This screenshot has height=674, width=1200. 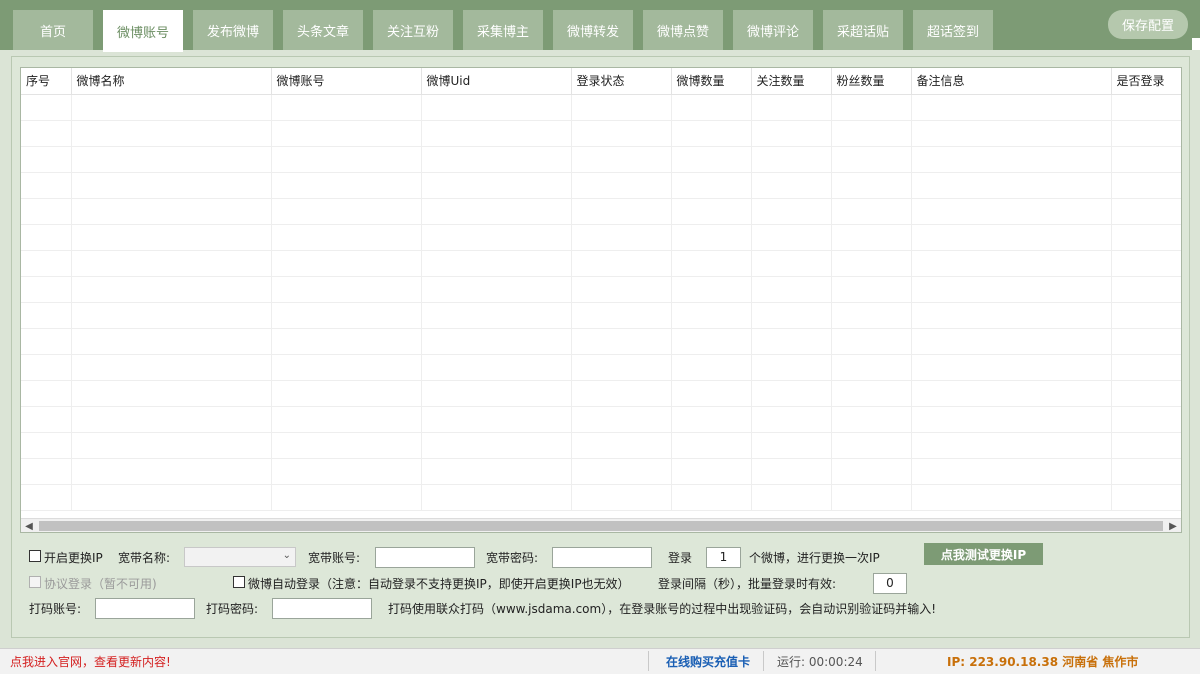 What do you see at coordinates (240, 557) in the screenshot?
I see `broadband-name-select: ⌄` at bounding box center [240, 557].